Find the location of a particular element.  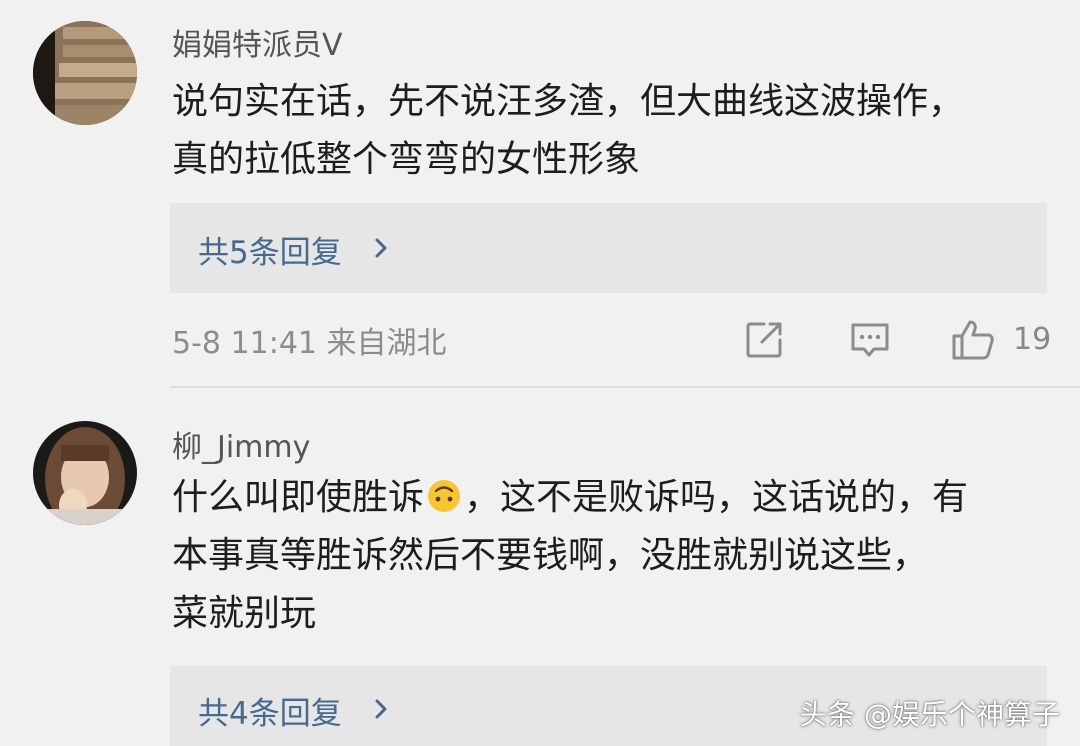

comment-text-line: 什么叫即使胜诉 ，这不是败诉吗，这话说的，有 is located at coordinates (612, 498).